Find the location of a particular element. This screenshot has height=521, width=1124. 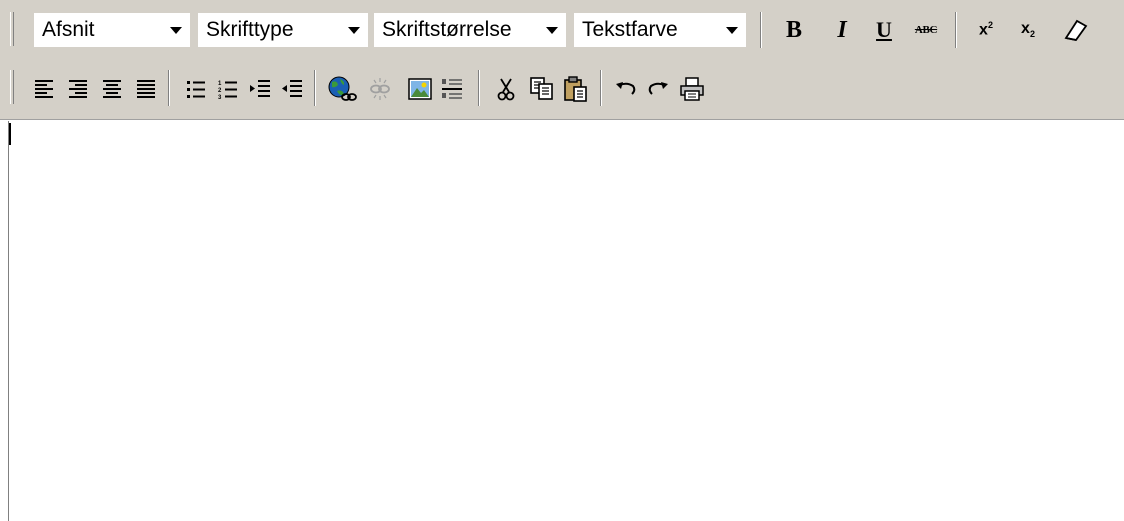

font-size-dropdown: Skriftstørrelse is located at coordinates (470, 30).